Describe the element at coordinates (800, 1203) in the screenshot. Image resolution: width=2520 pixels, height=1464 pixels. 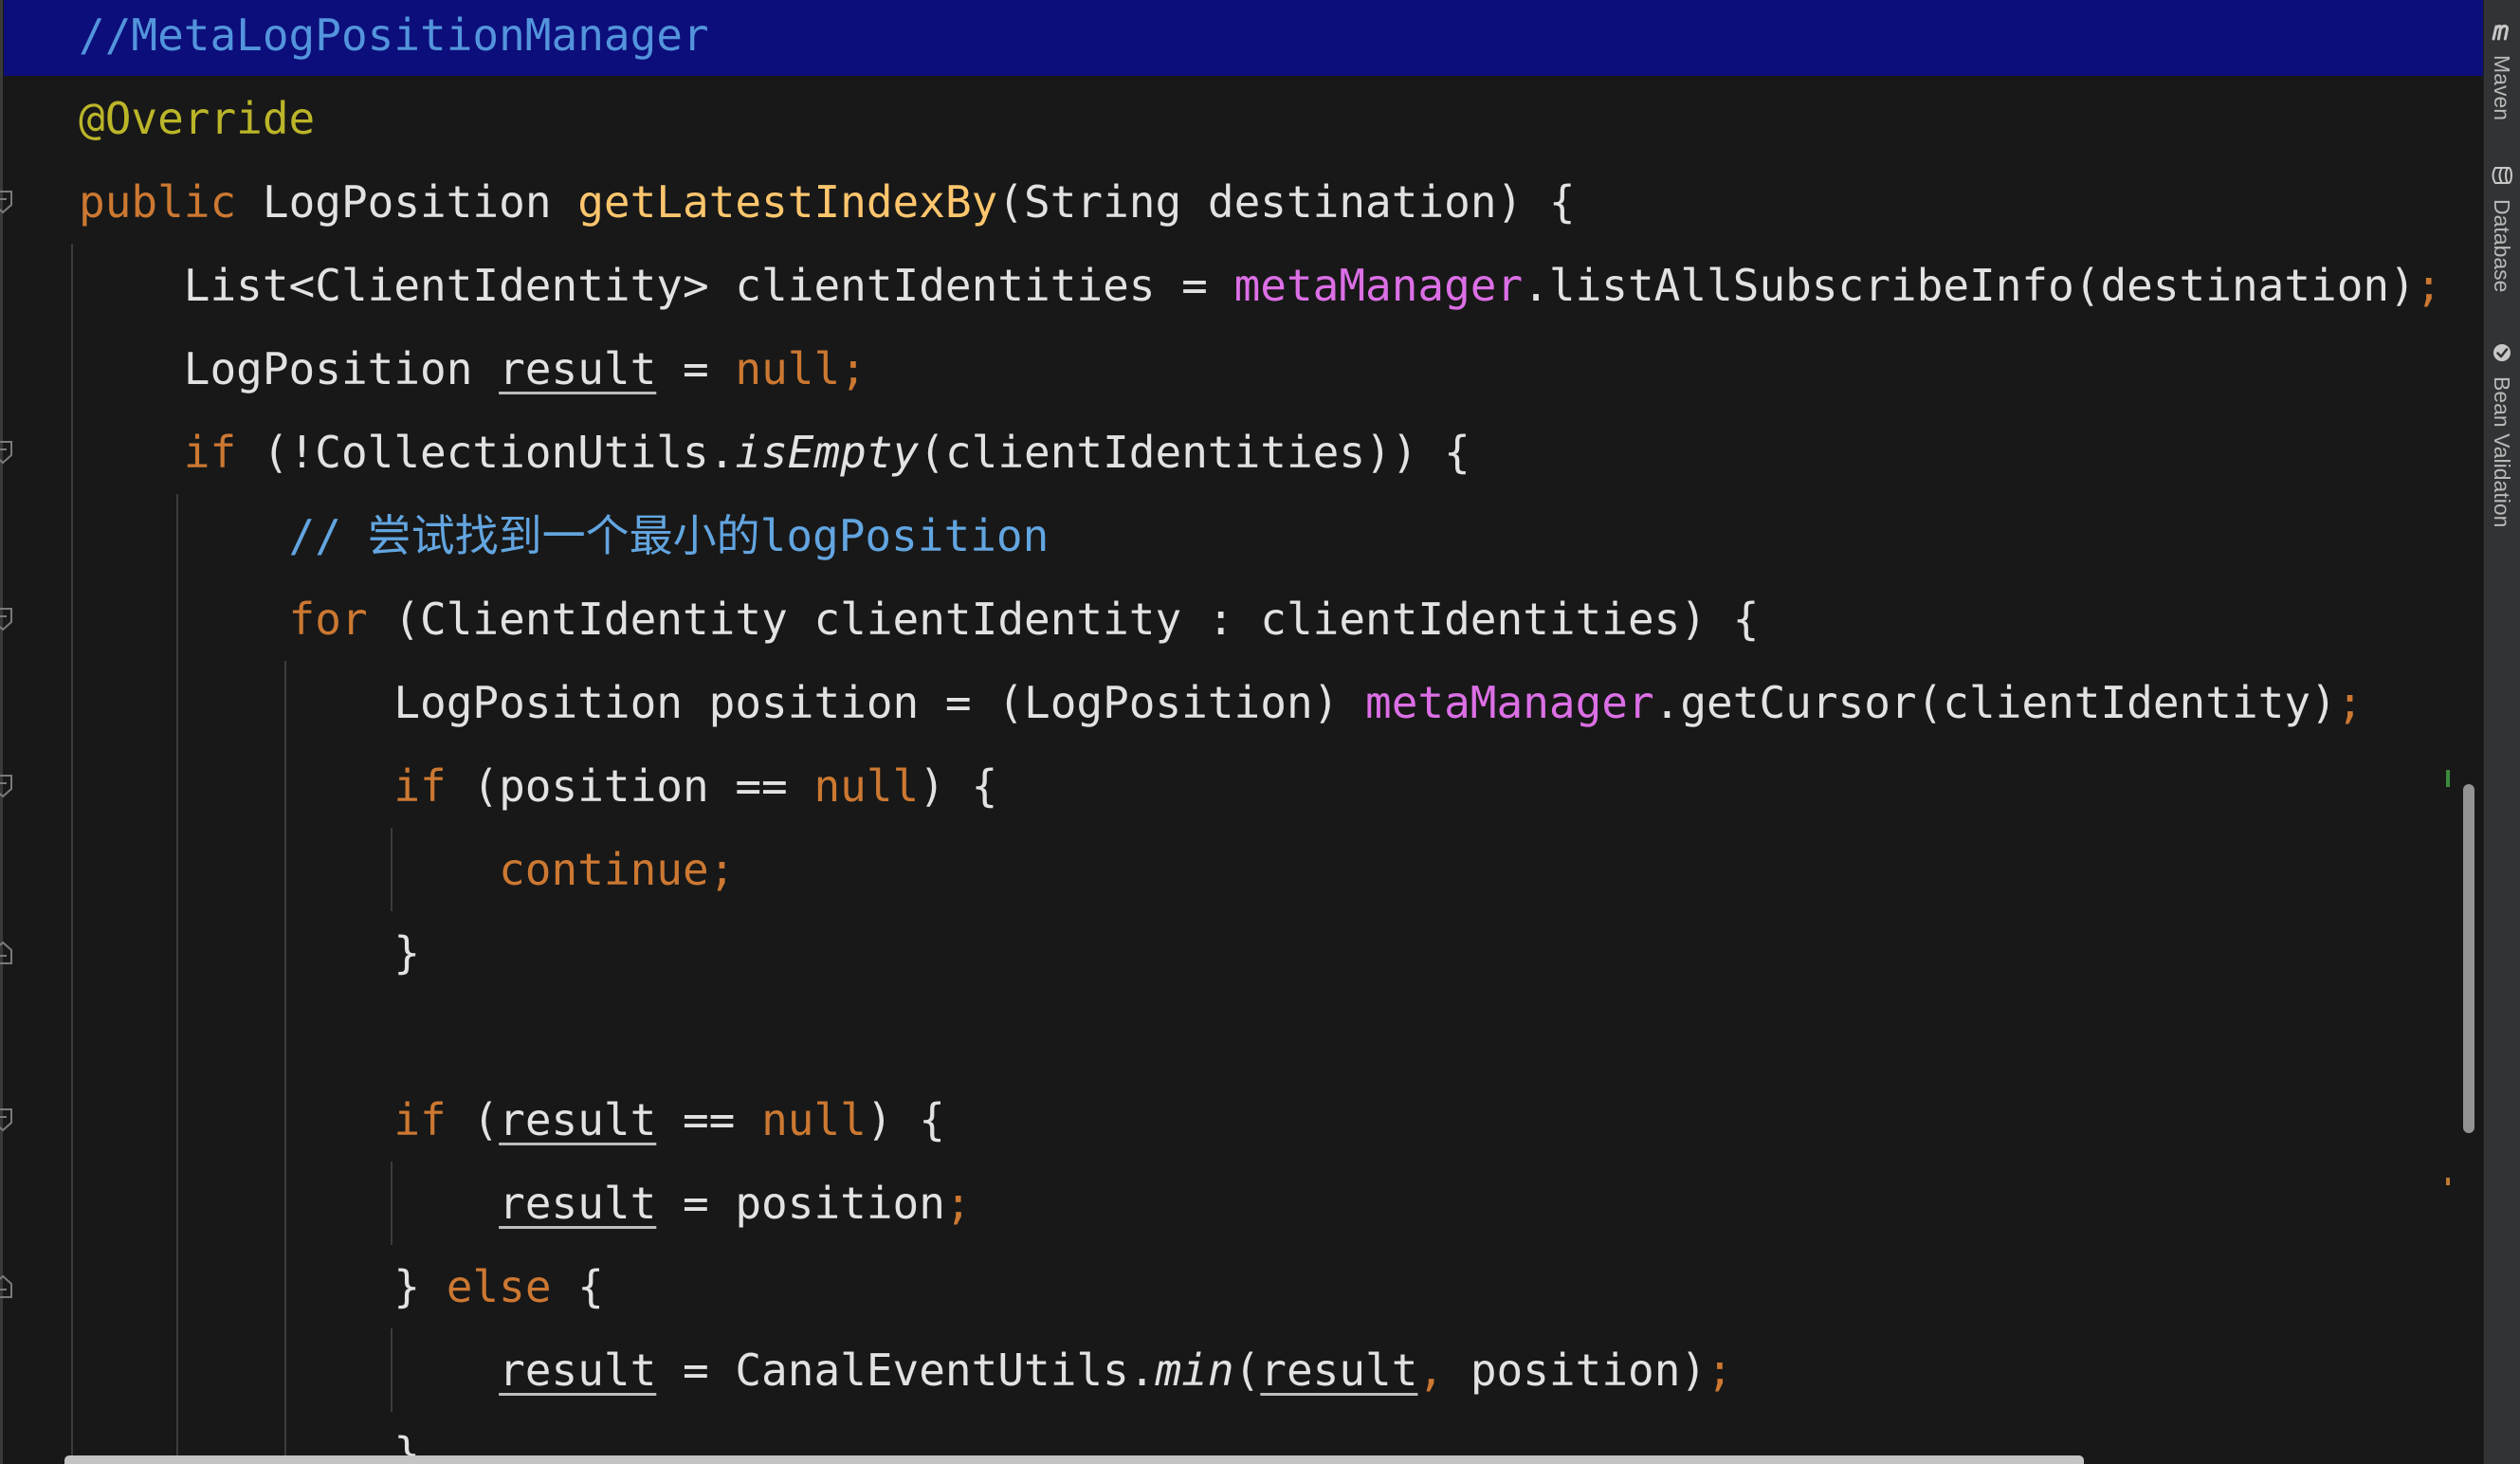
I see `code-token: = position` at that location.